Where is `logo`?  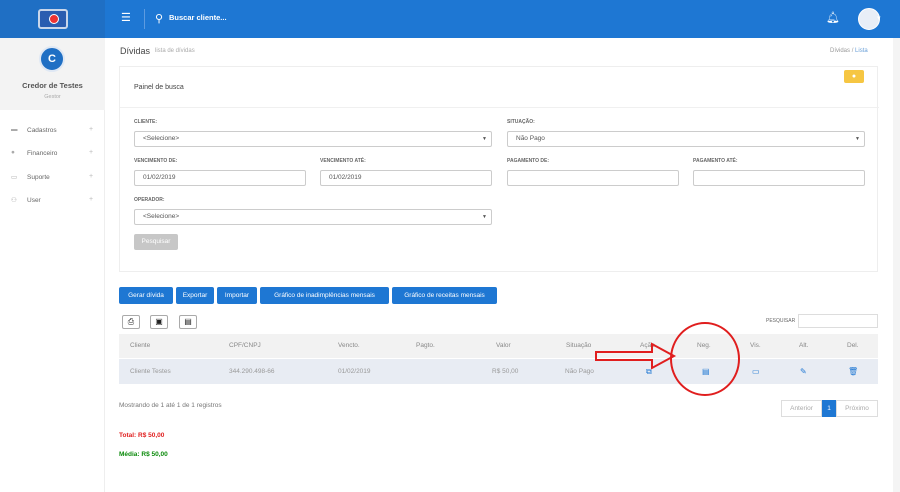 logo is located at coordinates (52, 19).